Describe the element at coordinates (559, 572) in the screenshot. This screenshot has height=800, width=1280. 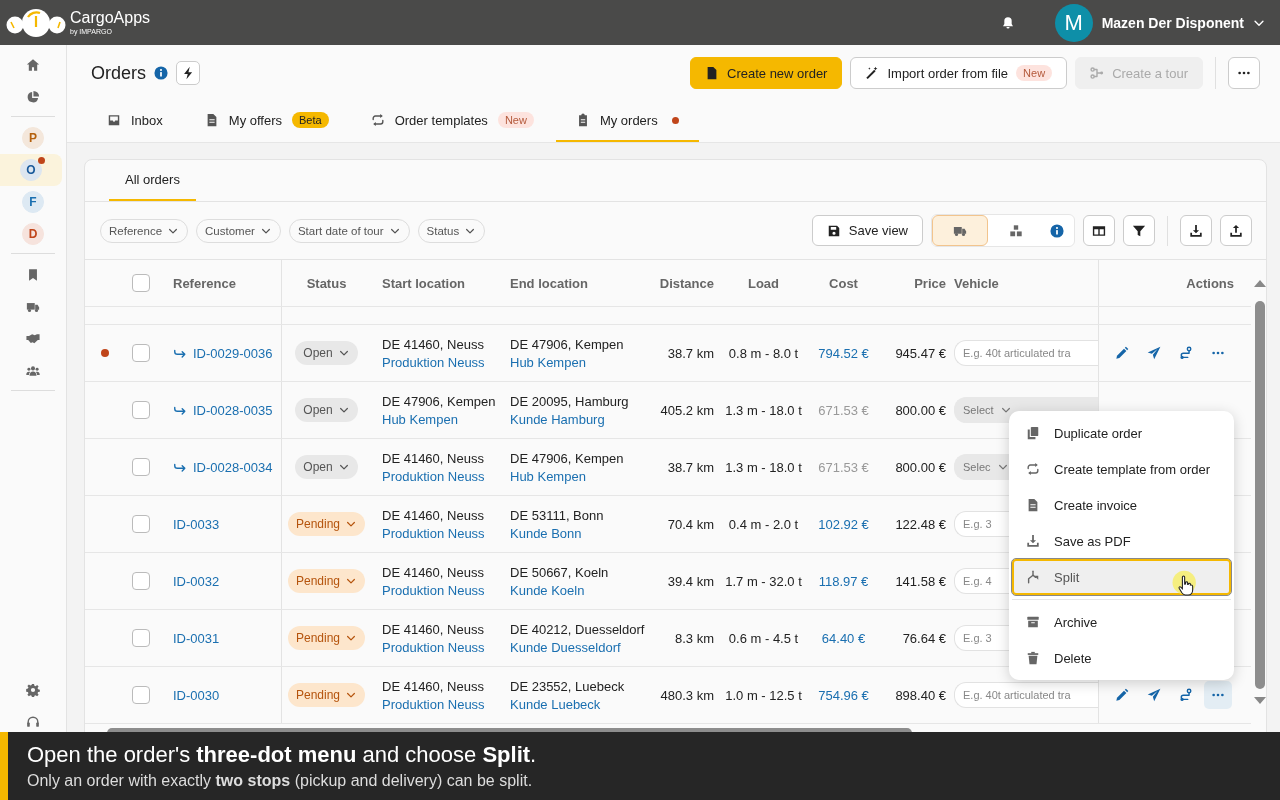
I see `end-address: DE 50667, Koeln` at that location.